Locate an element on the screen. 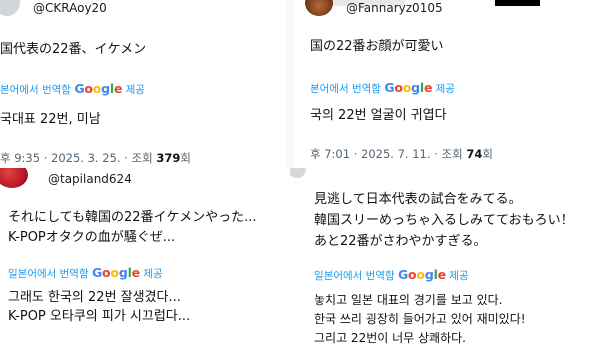 The width and height of the screenshot is (600, 344). post-timestamp: 후 9:35 · 2025. 3. 25. · 조회 is located at coordinates (78, 158).